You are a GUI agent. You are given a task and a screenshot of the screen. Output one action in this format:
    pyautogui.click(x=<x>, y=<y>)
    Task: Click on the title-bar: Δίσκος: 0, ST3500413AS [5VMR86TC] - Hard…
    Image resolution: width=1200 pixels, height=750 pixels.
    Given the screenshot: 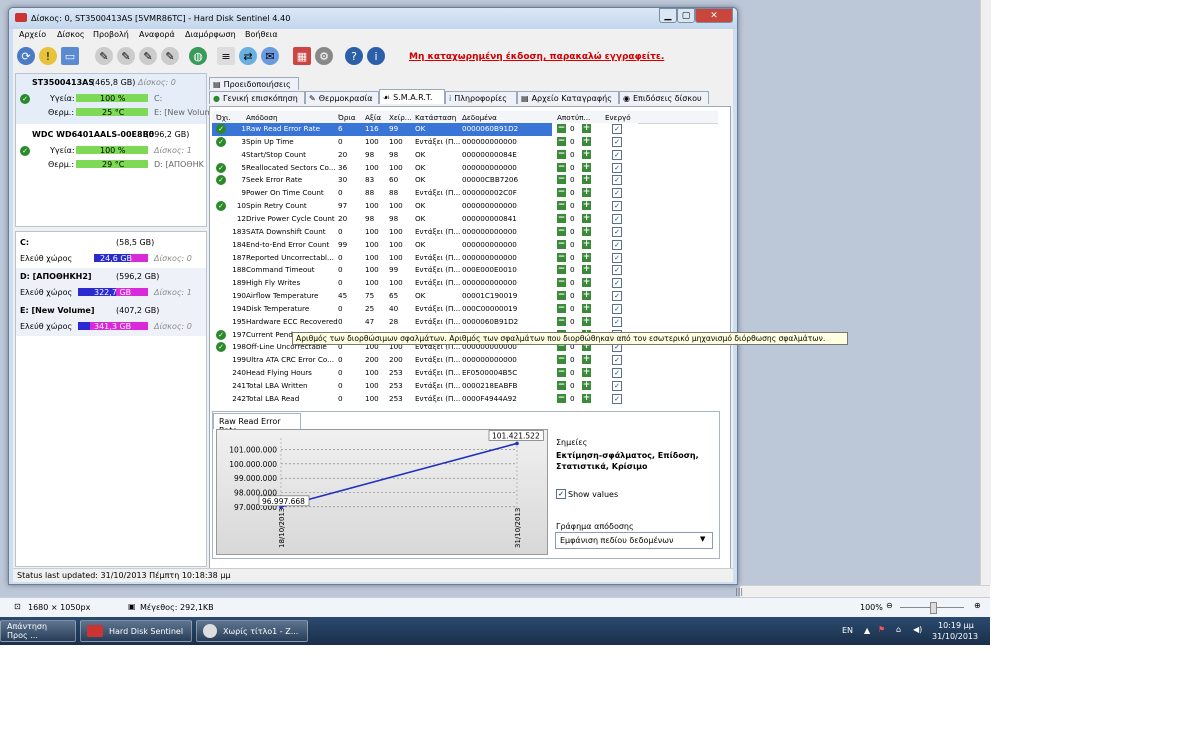 What is the action you would take?
    pyautogui.click(x=373, y=18)
    